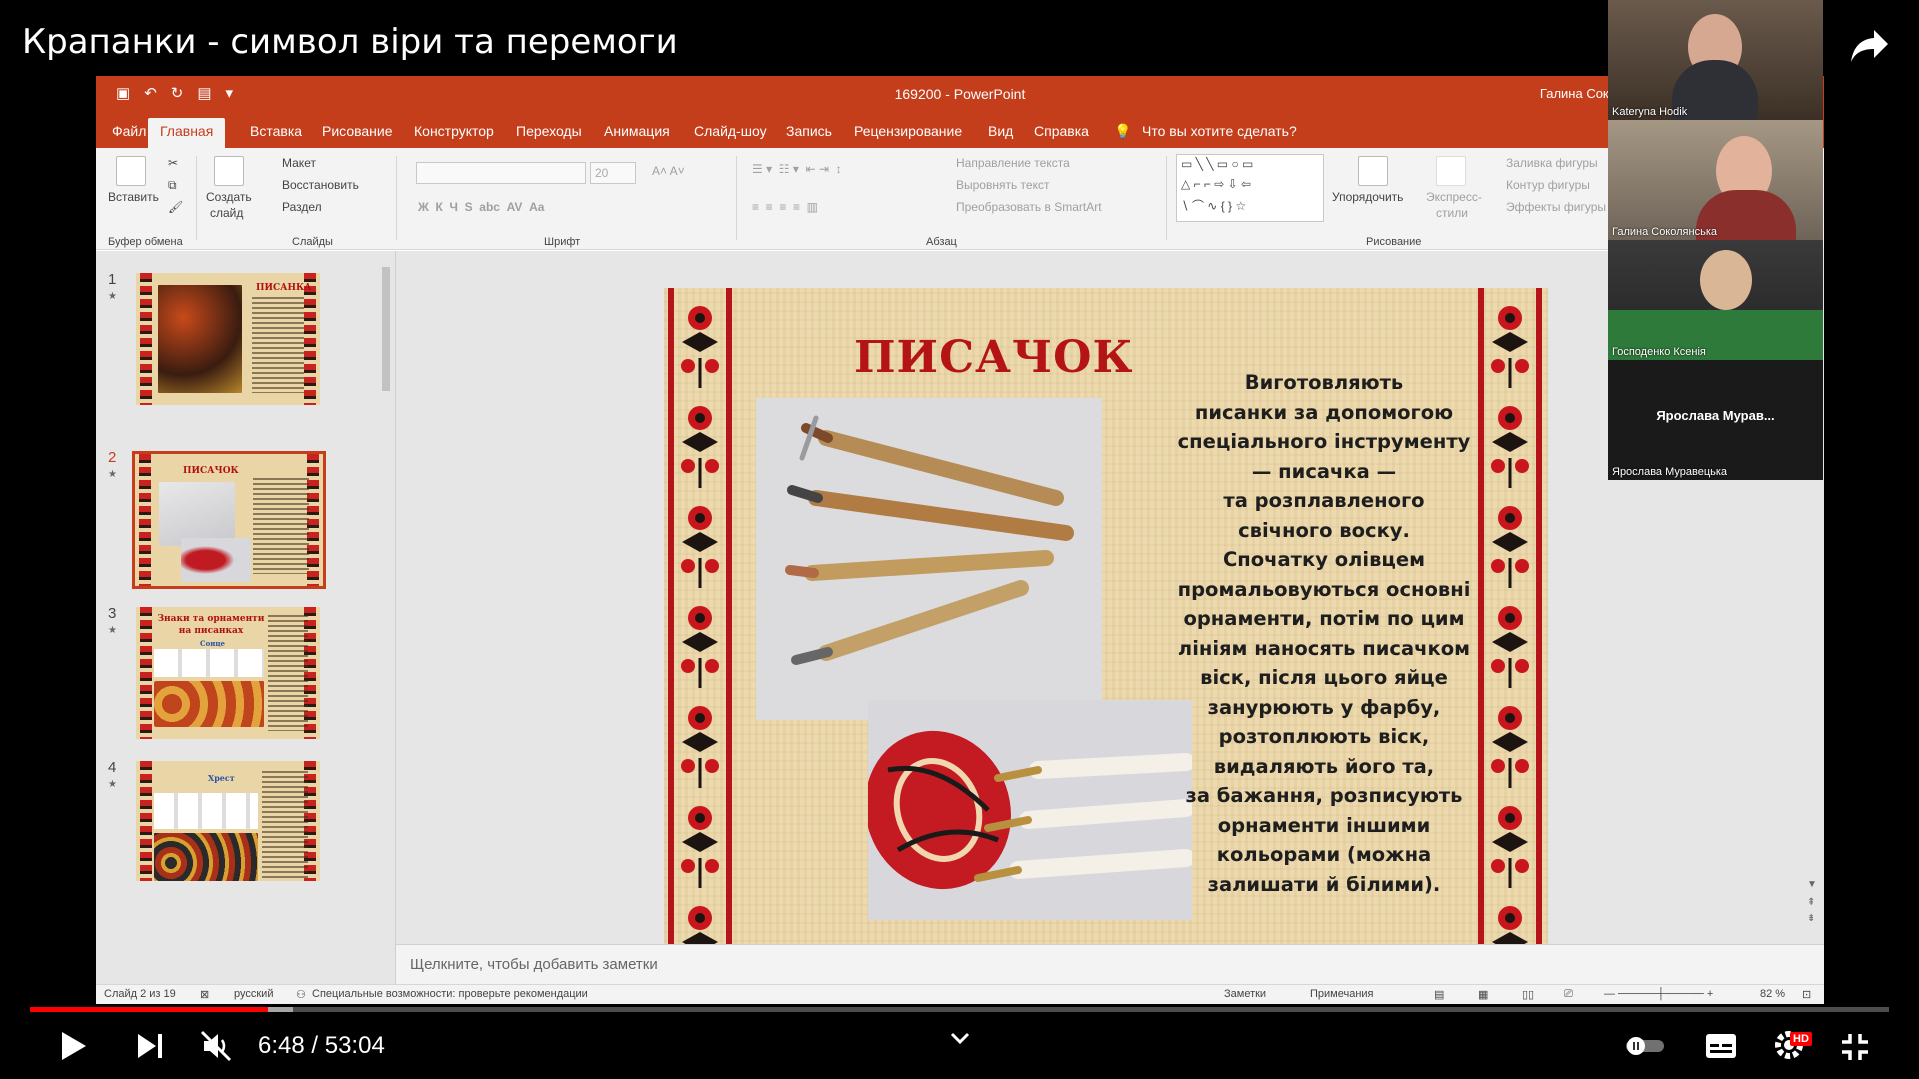 The width and height of the screenshot is (1919, 1079). What do you see at coordinates (276, 131) in the screenshot?
I see `tab-insert: Вставка` at bounding box center [276, 131].